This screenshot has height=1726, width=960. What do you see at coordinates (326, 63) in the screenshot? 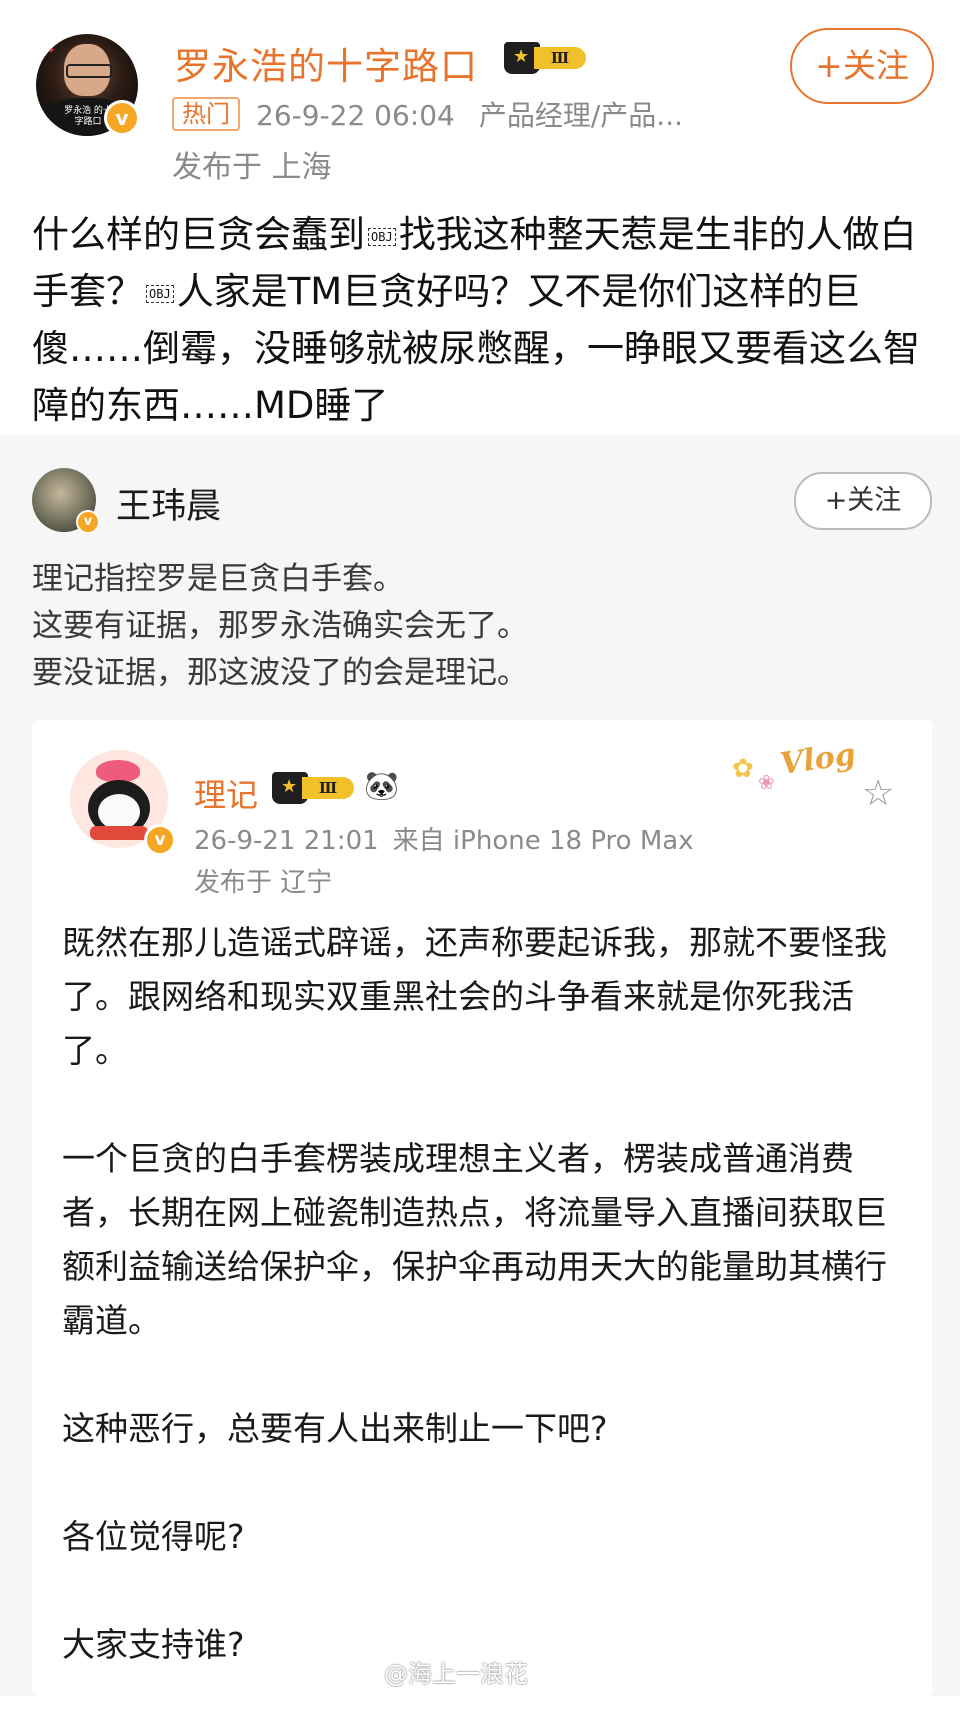
I see `author-name: 罗永浩的十字路口` at bounding box center [326, 63].